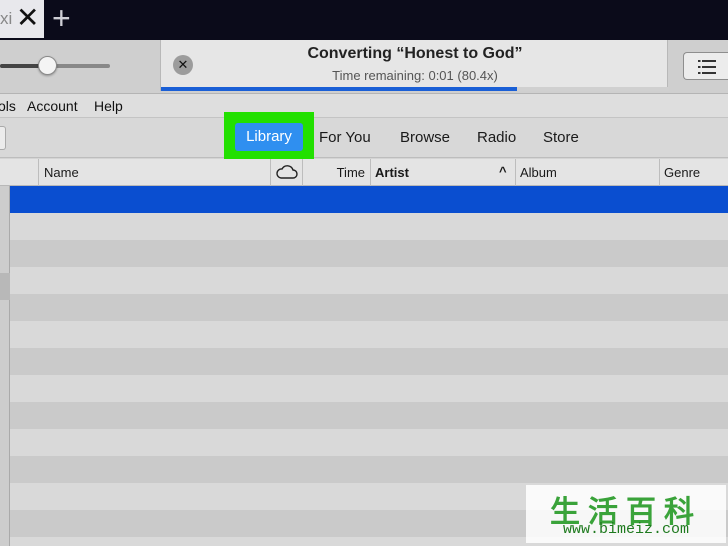  Describe the element at coordinates (8, 106) in the screenshot. I see `menu-tools: ols` at that location.